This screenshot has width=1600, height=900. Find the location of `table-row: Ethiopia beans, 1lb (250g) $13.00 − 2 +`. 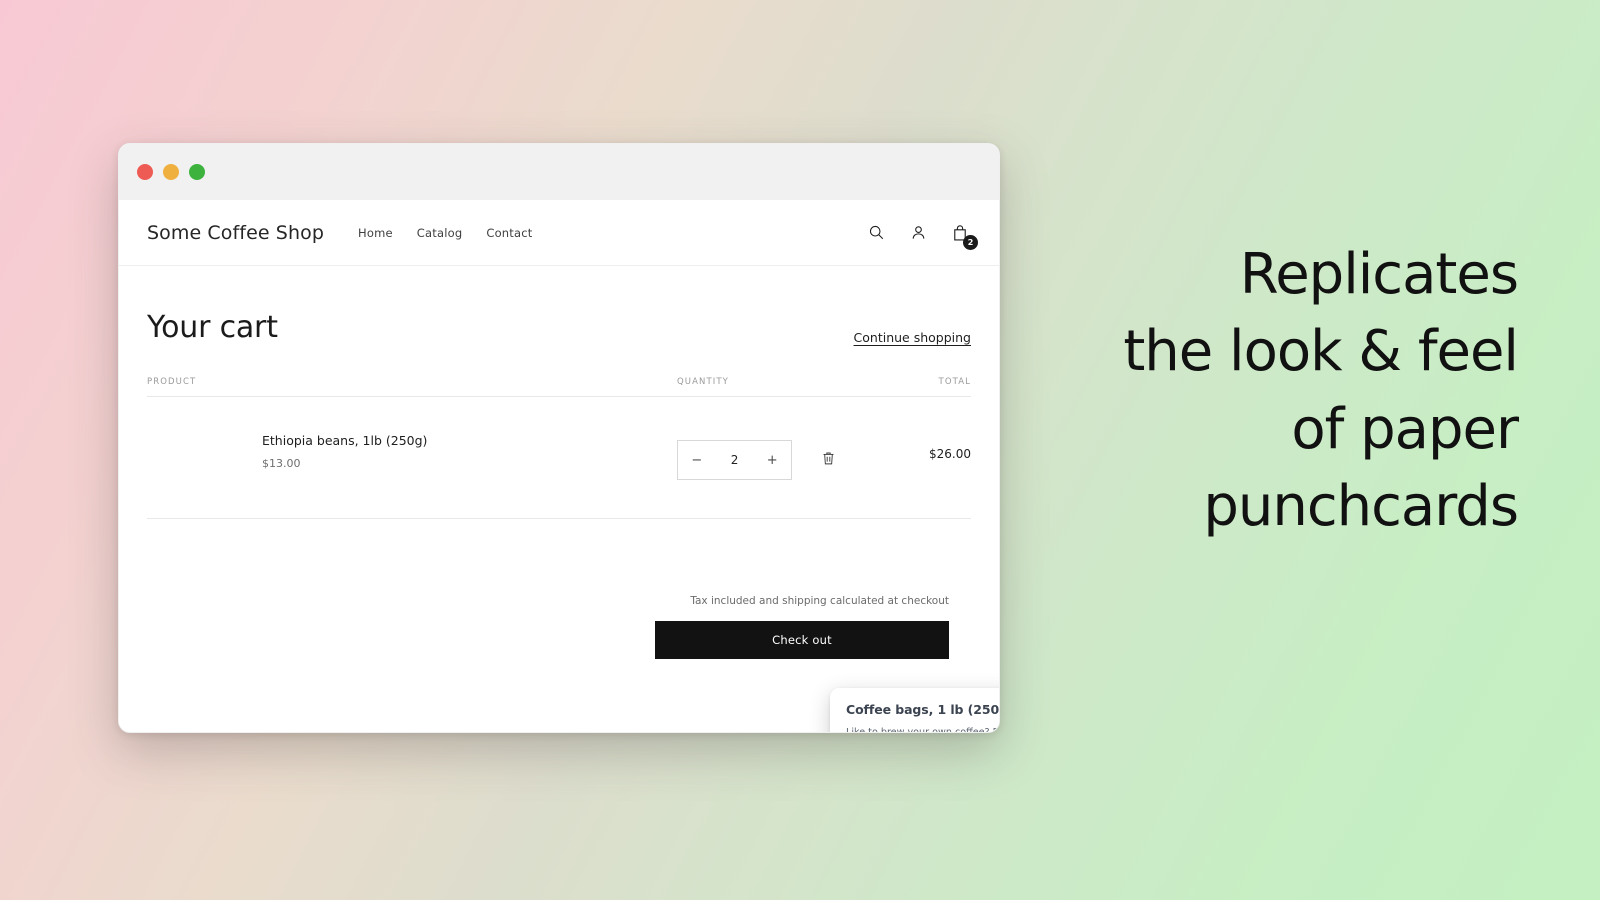

table-row: Ethiopia beans, 1lb (250g) $13.00 − 2 + is located at coordinates (559, 458).